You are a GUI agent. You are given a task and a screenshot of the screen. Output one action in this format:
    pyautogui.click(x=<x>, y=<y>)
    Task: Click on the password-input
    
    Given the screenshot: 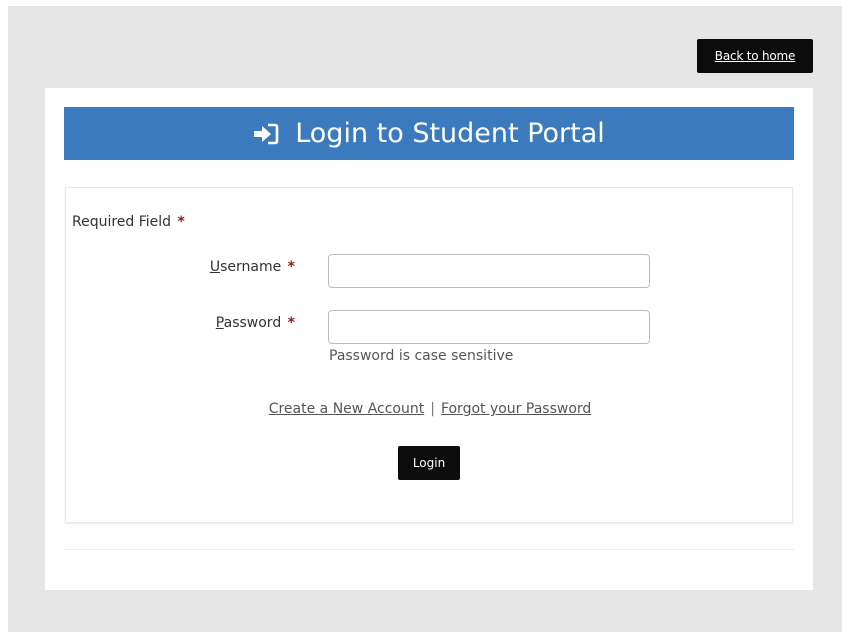 What is the action you would take?
    pyautogui.click(x=489, y=327)
    